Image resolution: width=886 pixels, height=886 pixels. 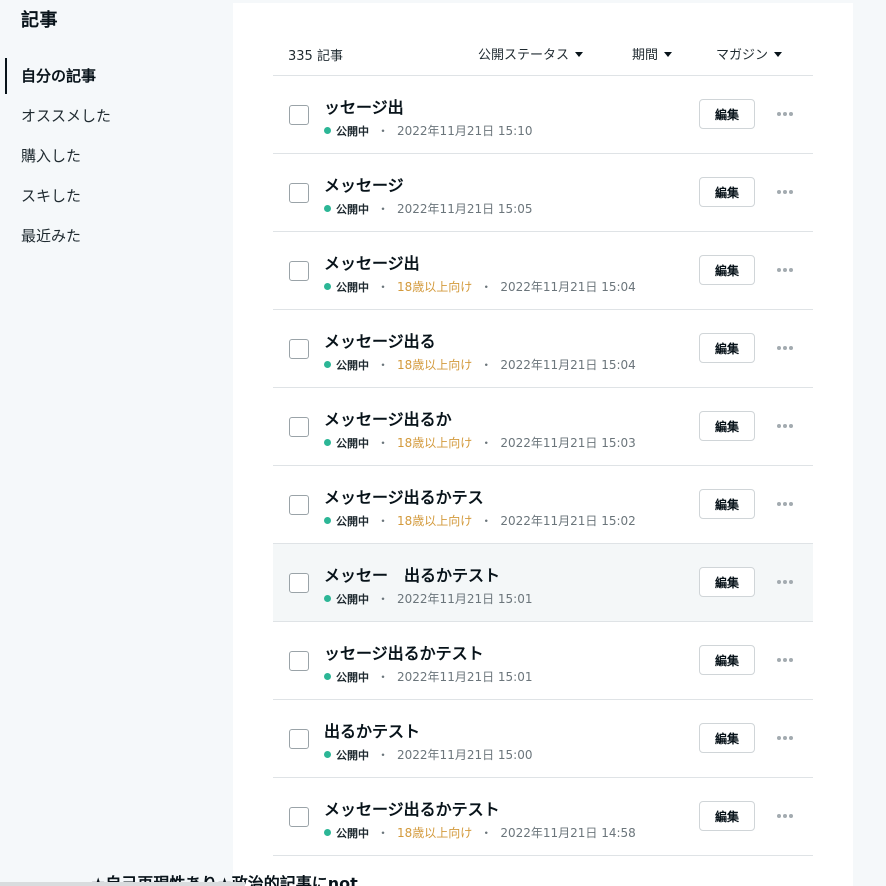 What do you see at coordinates (116, 76) in the screenshot?
I see `sidebar-item-my-articles: 自分の記事` at bounding box center [116, 76].